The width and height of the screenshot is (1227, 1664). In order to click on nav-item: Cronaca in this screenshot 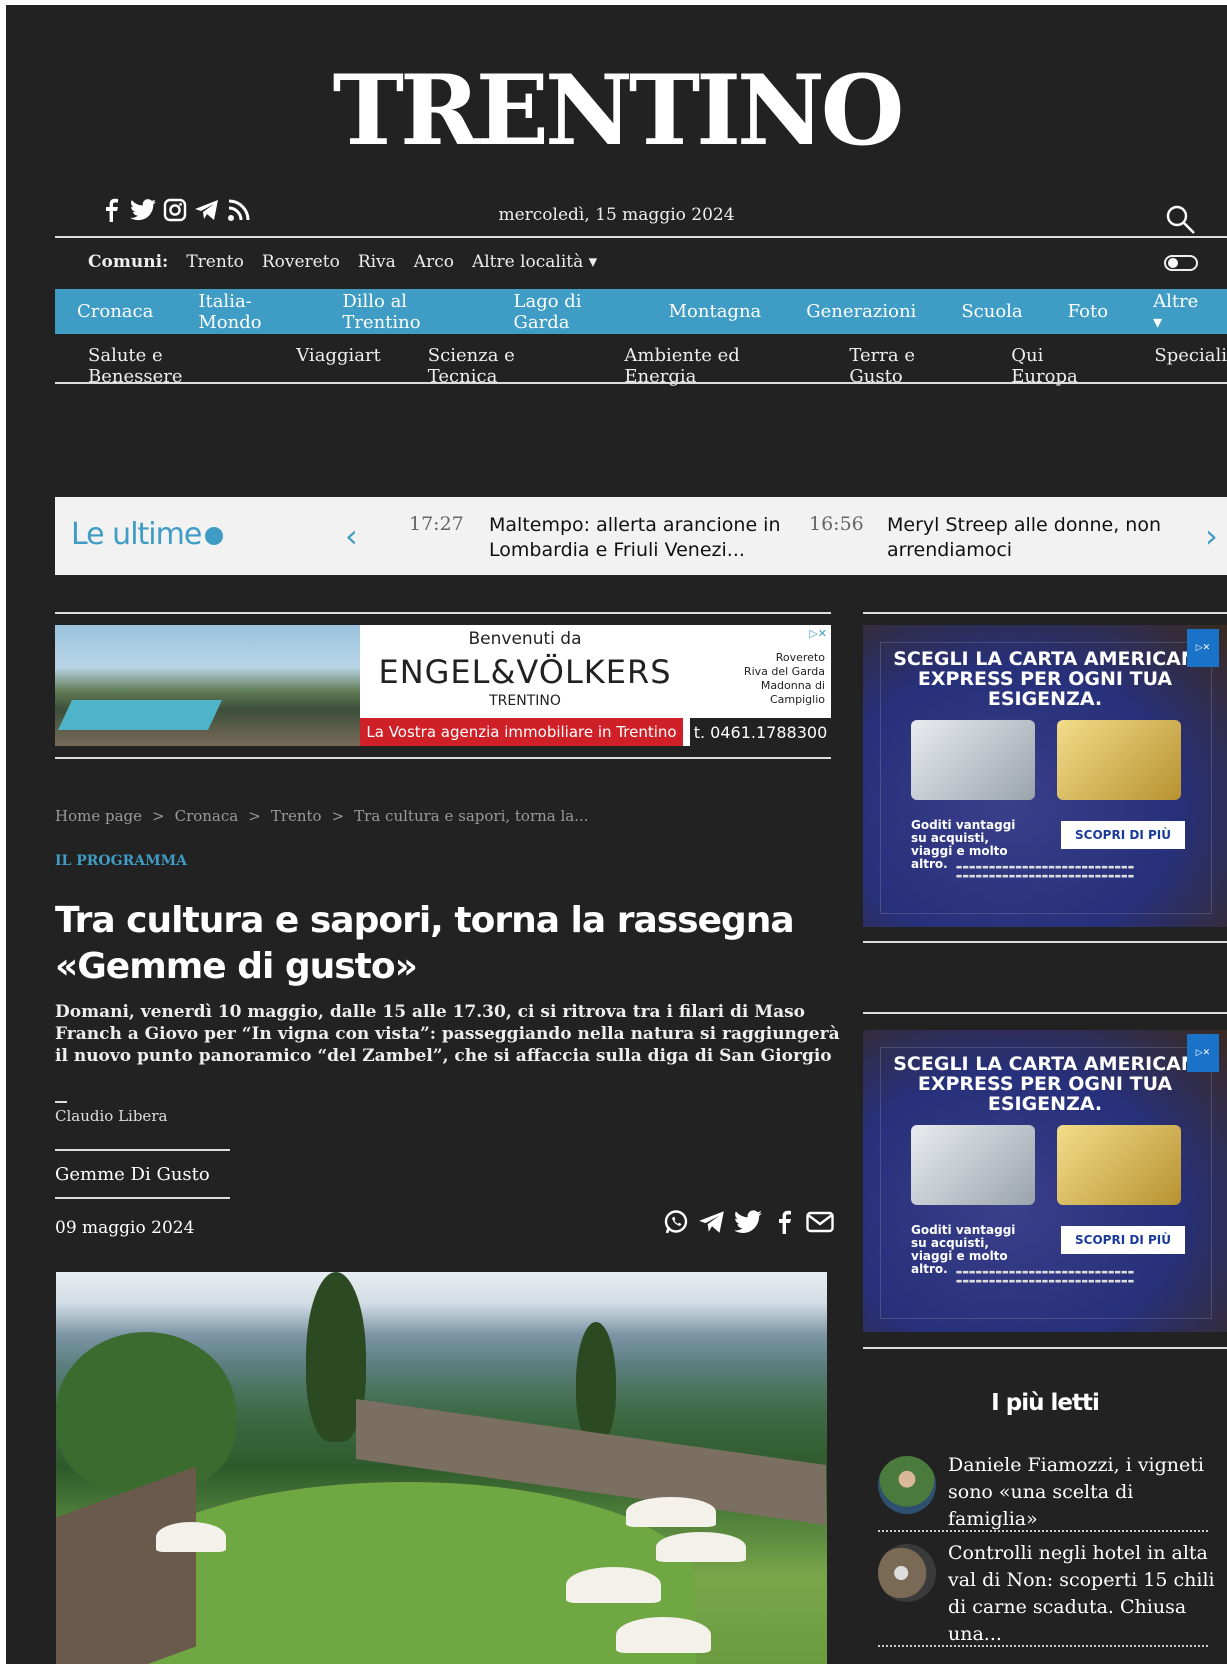, I will do `click(115, 311)`.